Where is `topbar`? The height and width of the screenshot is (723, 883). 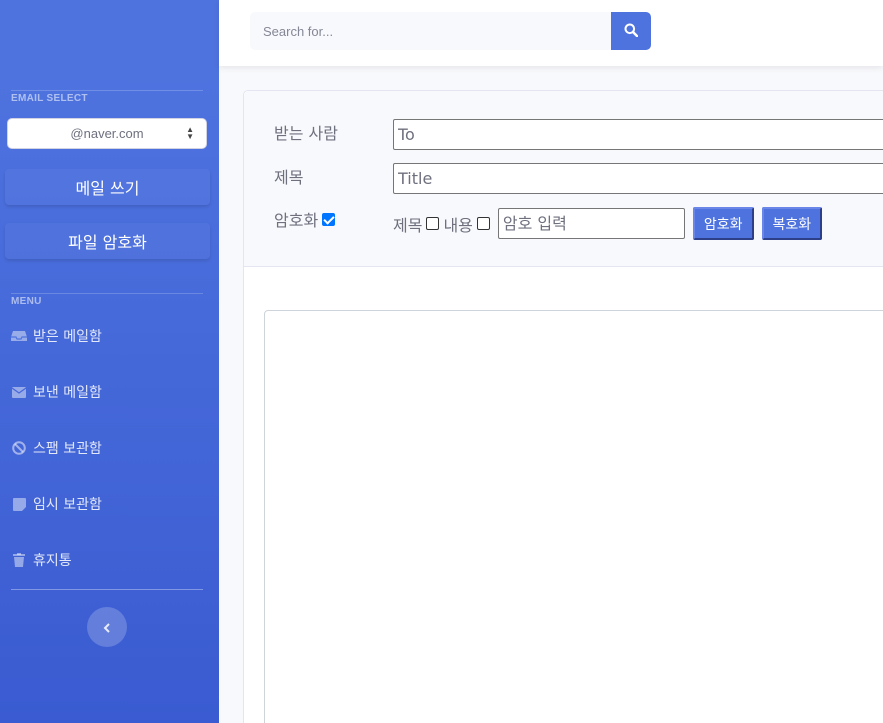 topbar is located at coordinates (551, 33).